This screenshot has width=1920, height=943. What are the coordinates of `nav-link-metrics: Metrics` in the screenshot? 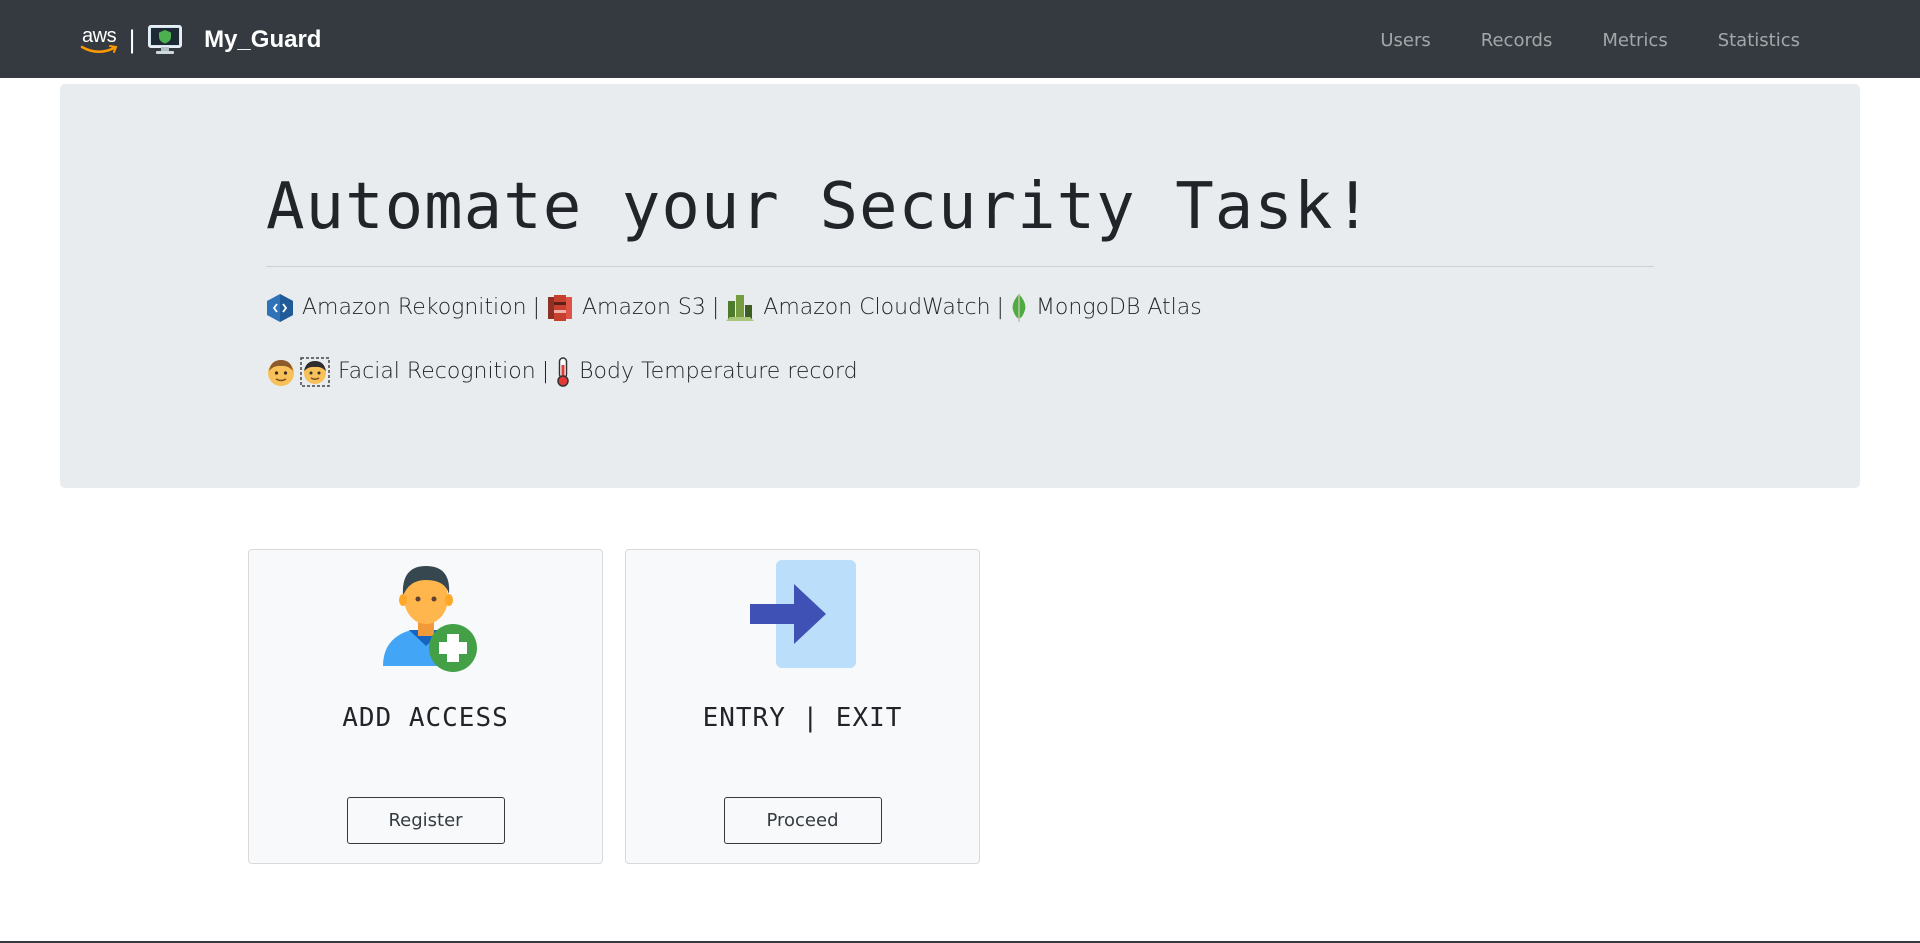 It's located at (1634, 41).